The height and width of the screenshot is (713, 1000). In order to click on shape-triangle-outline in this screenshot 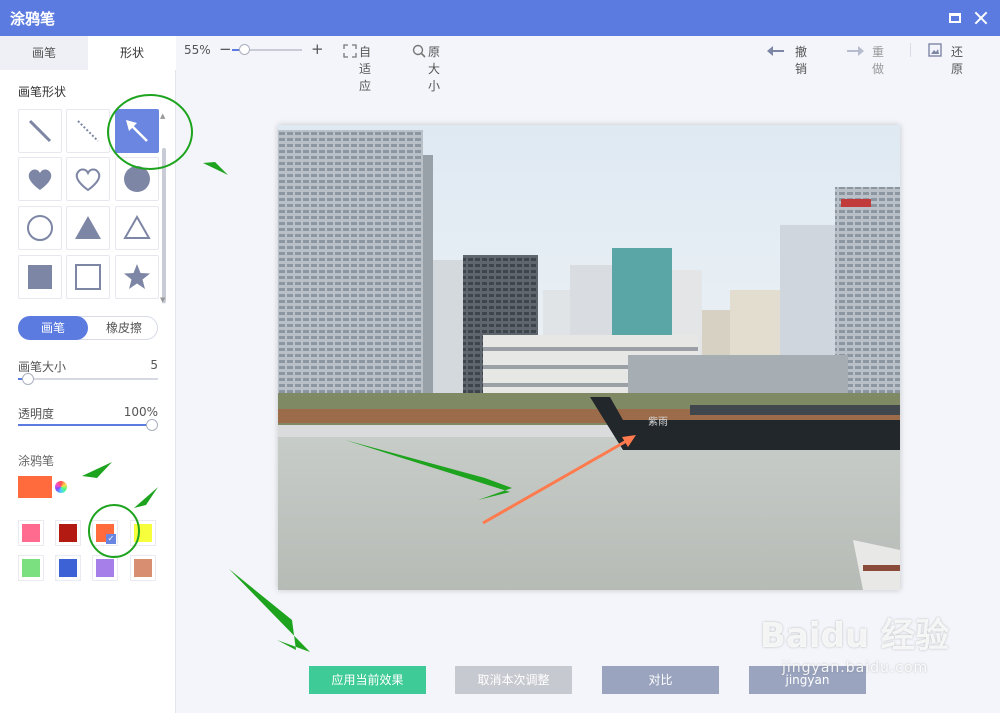, I will do `click(137, 228)`.